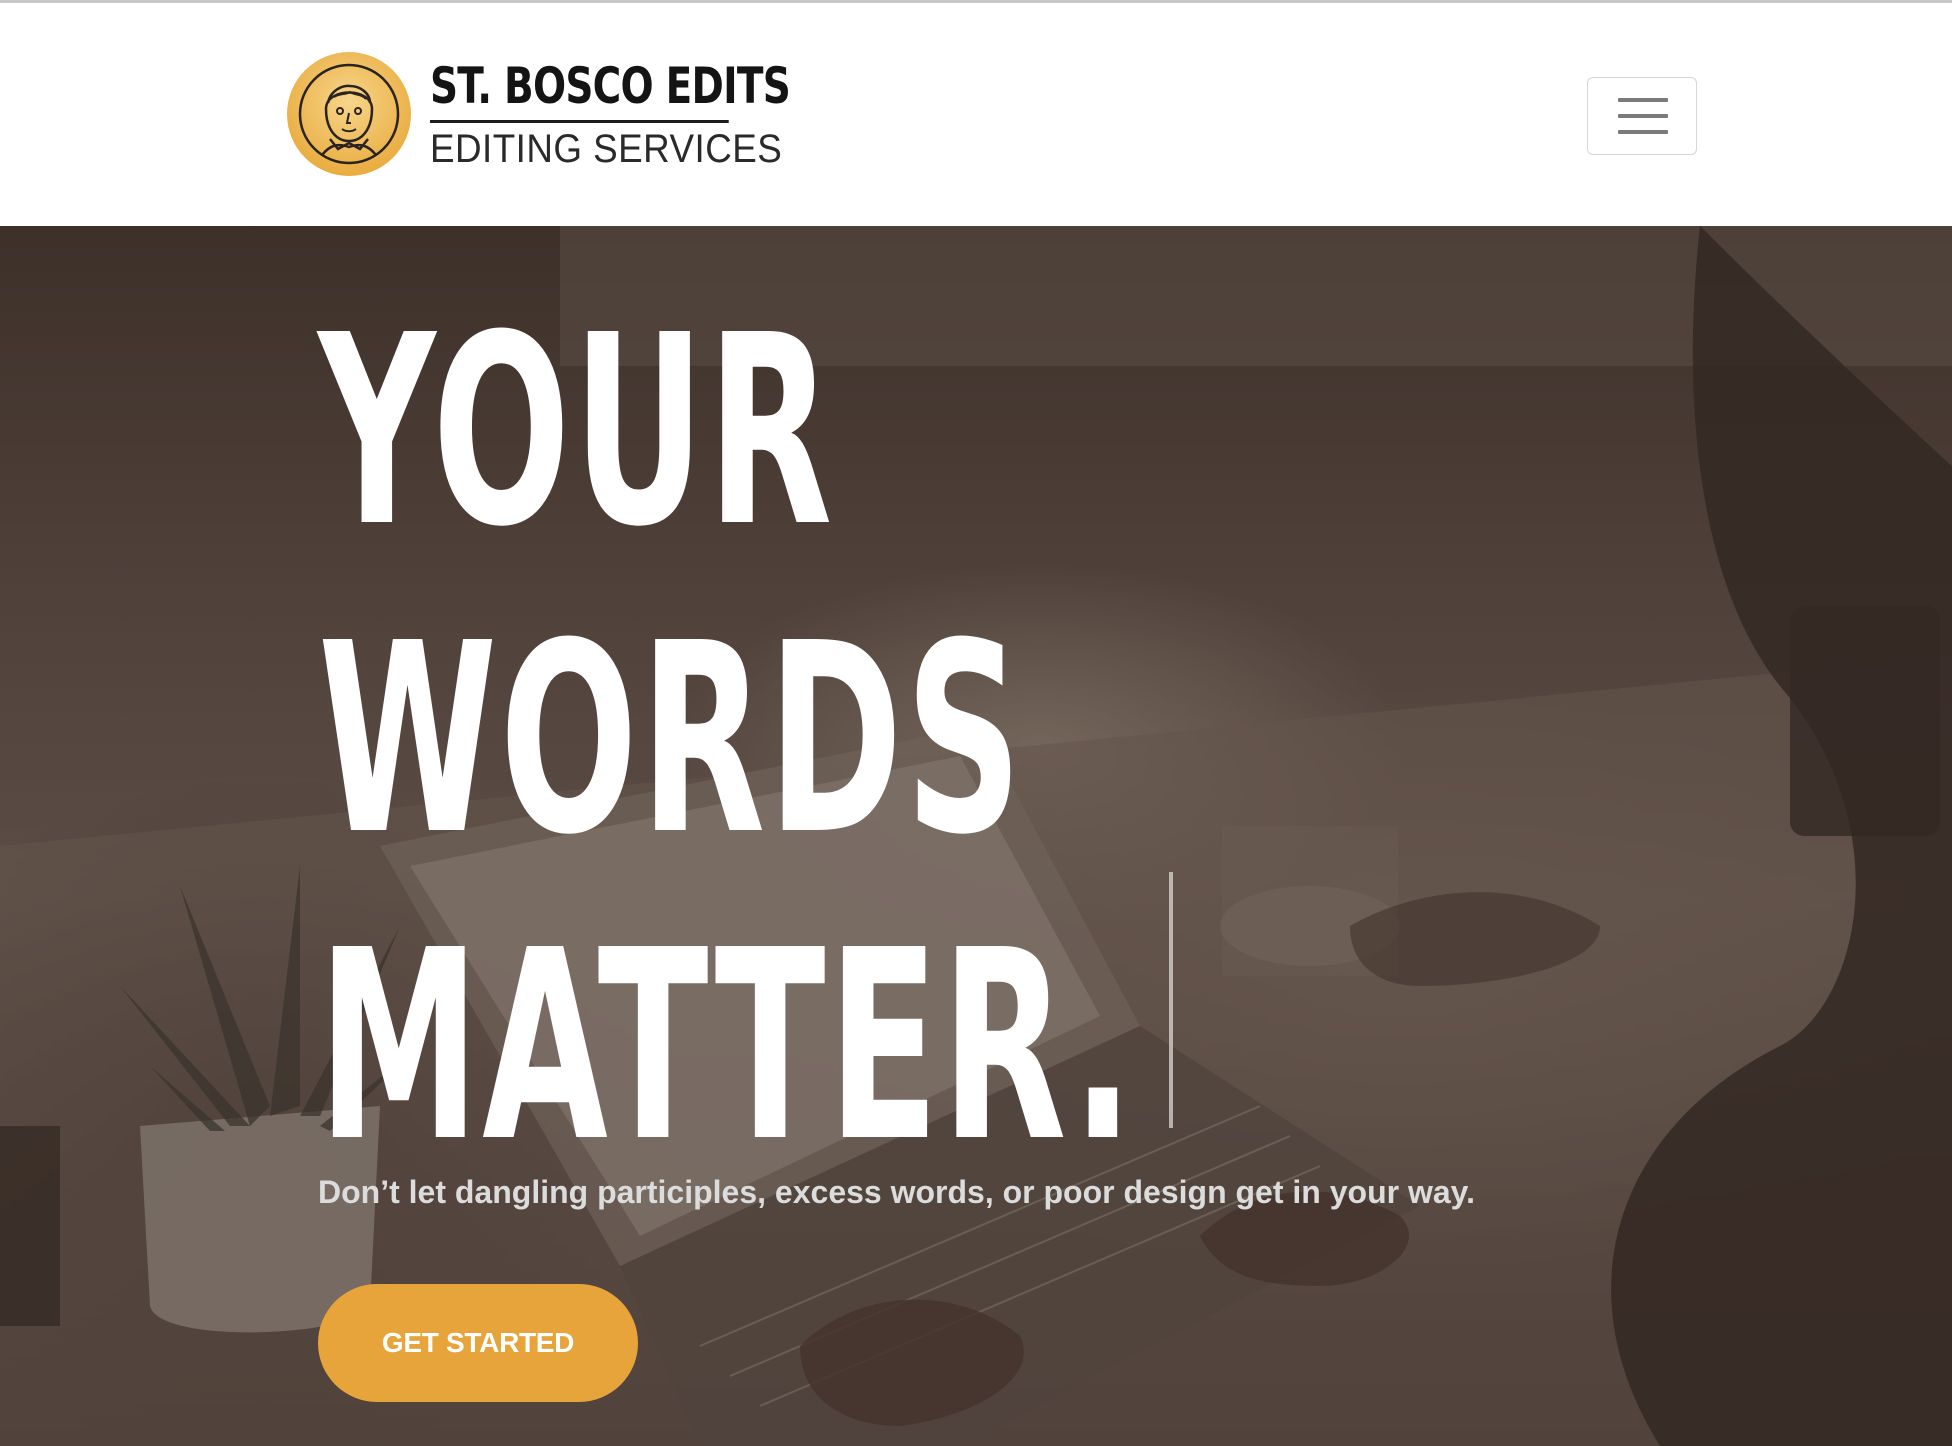 Image resolution: width=1952 pixels, height=1446 pixels. I want to click on headline-line: YOUR, so click(576, 431).